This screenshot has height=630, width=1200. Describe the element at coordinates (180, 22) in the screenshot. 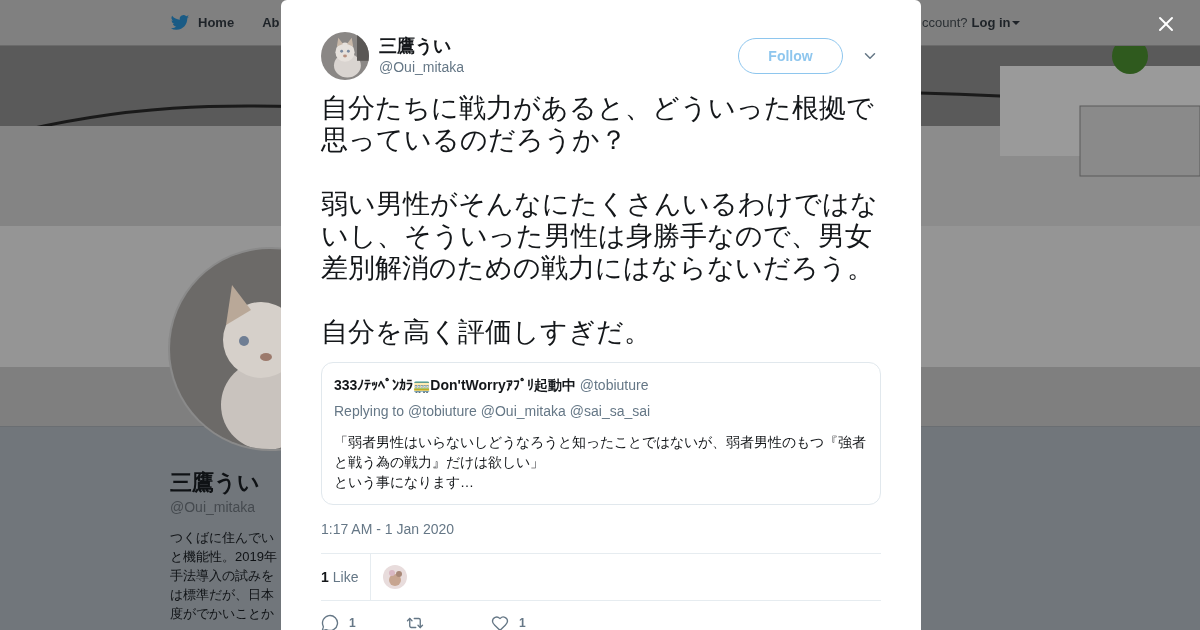

I see `bird-icon` at that location.